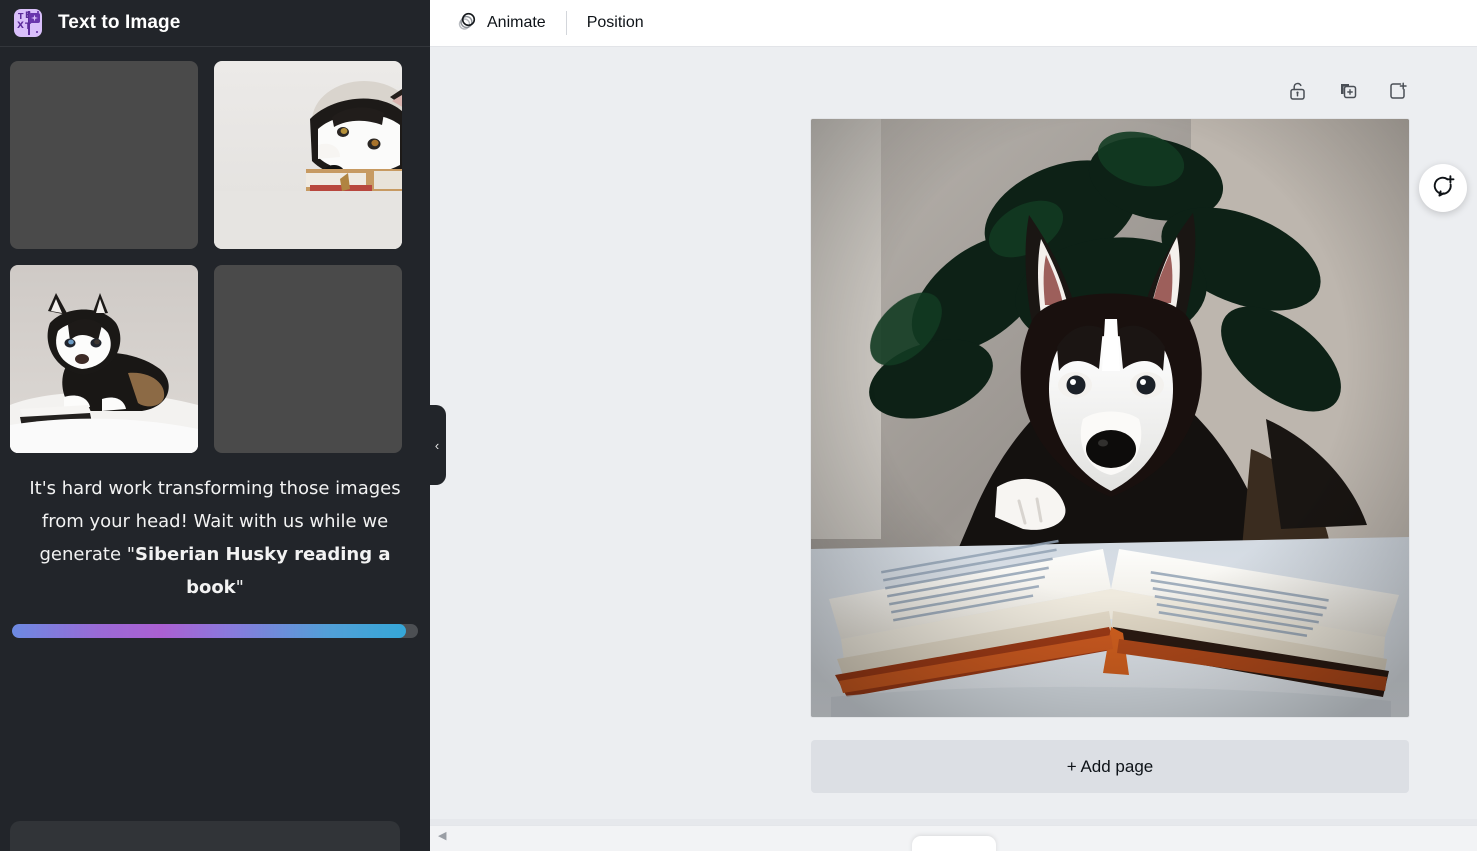  What do you see at coordinates (566, 23) in the screenshot?
I see `toolbar-divider` at bounding box center [566, 23].